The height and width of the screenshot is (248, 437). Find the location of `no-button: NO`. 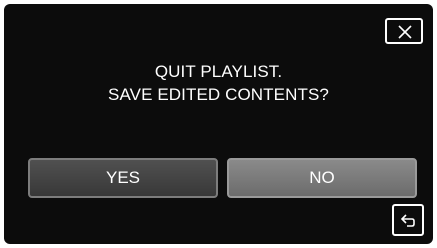

no-button: NO is located at coordinates (322, 178).